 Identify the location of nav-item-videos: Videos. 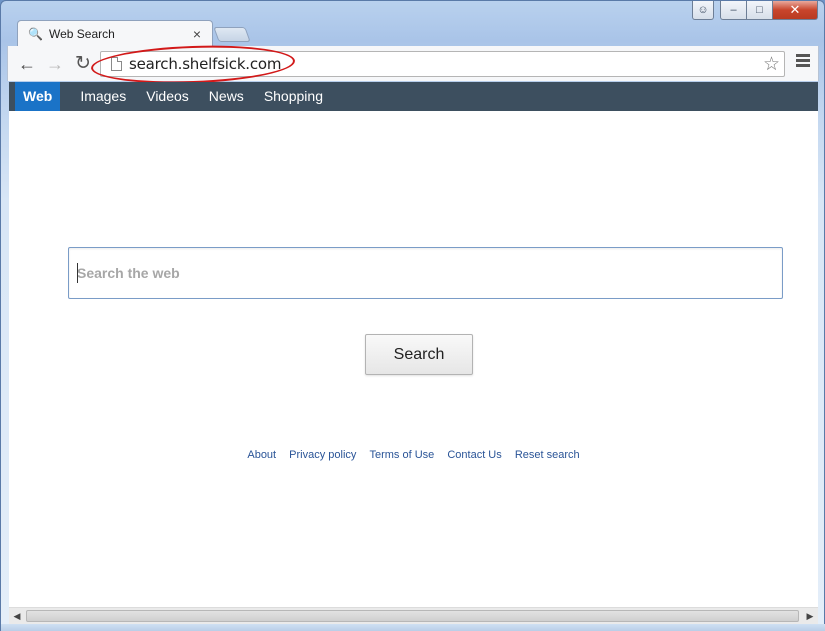
(167, 96).